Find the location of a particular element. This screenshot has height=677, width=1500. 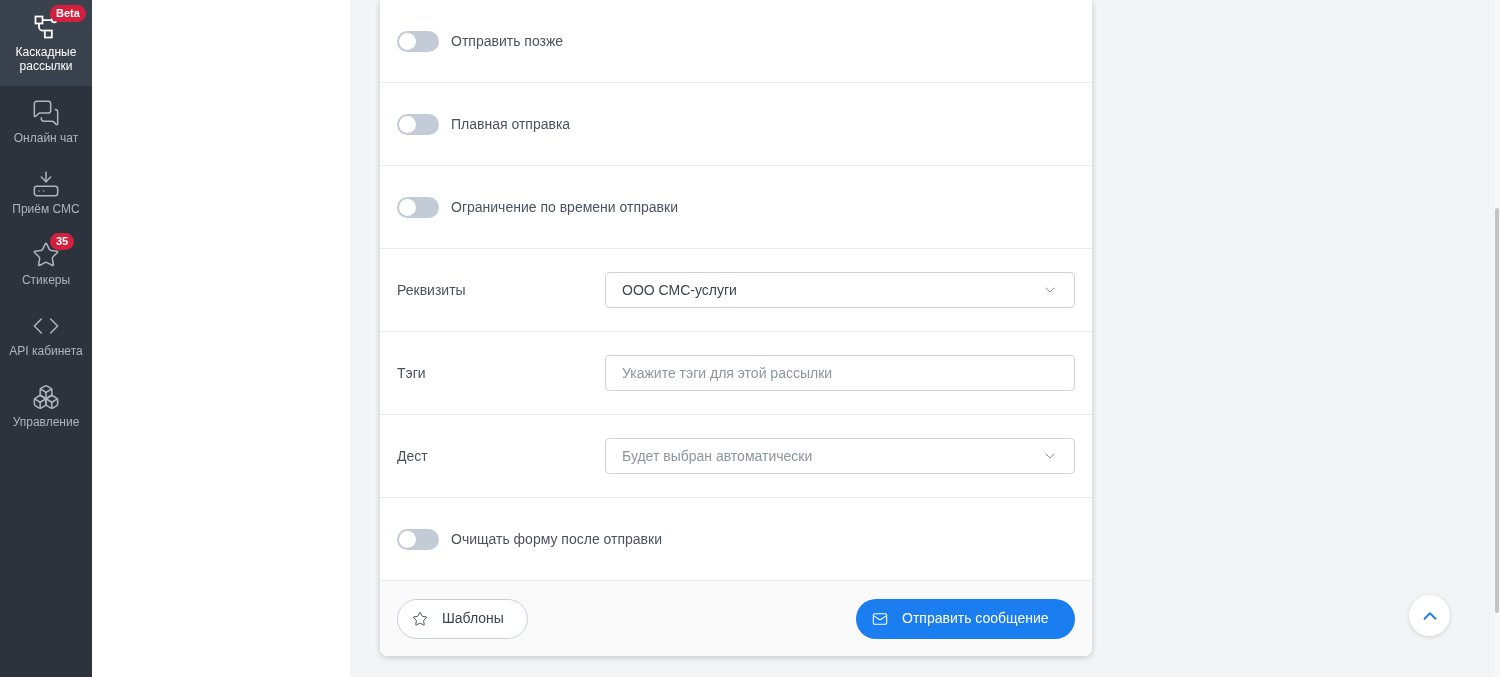

sidebar-item: Онлайн чат is located at coordinates (46, 121).